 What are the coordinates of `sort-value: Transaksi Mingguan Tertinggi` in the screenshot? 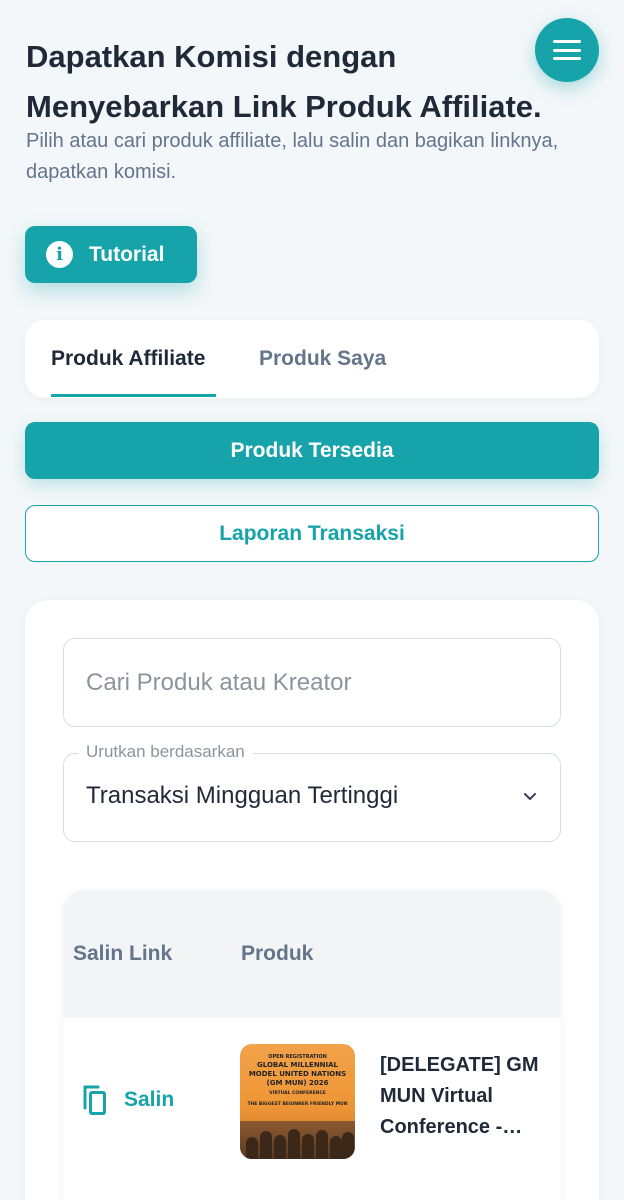 It's located at (242, 795).